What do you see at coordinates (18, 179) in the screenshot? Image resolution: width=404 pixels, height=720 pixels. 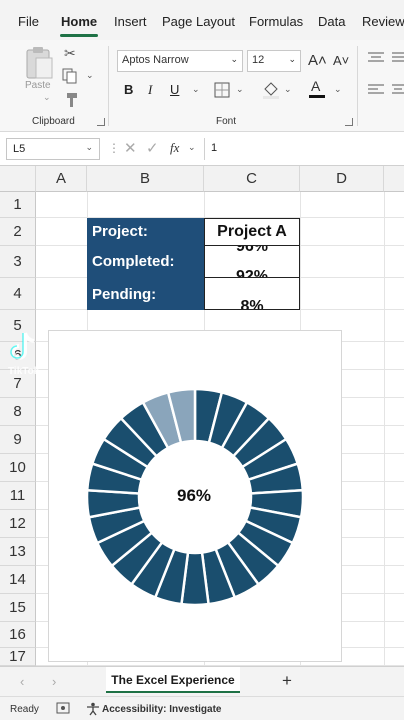 I see `select-all-corner` at bounding box center [18, 179].